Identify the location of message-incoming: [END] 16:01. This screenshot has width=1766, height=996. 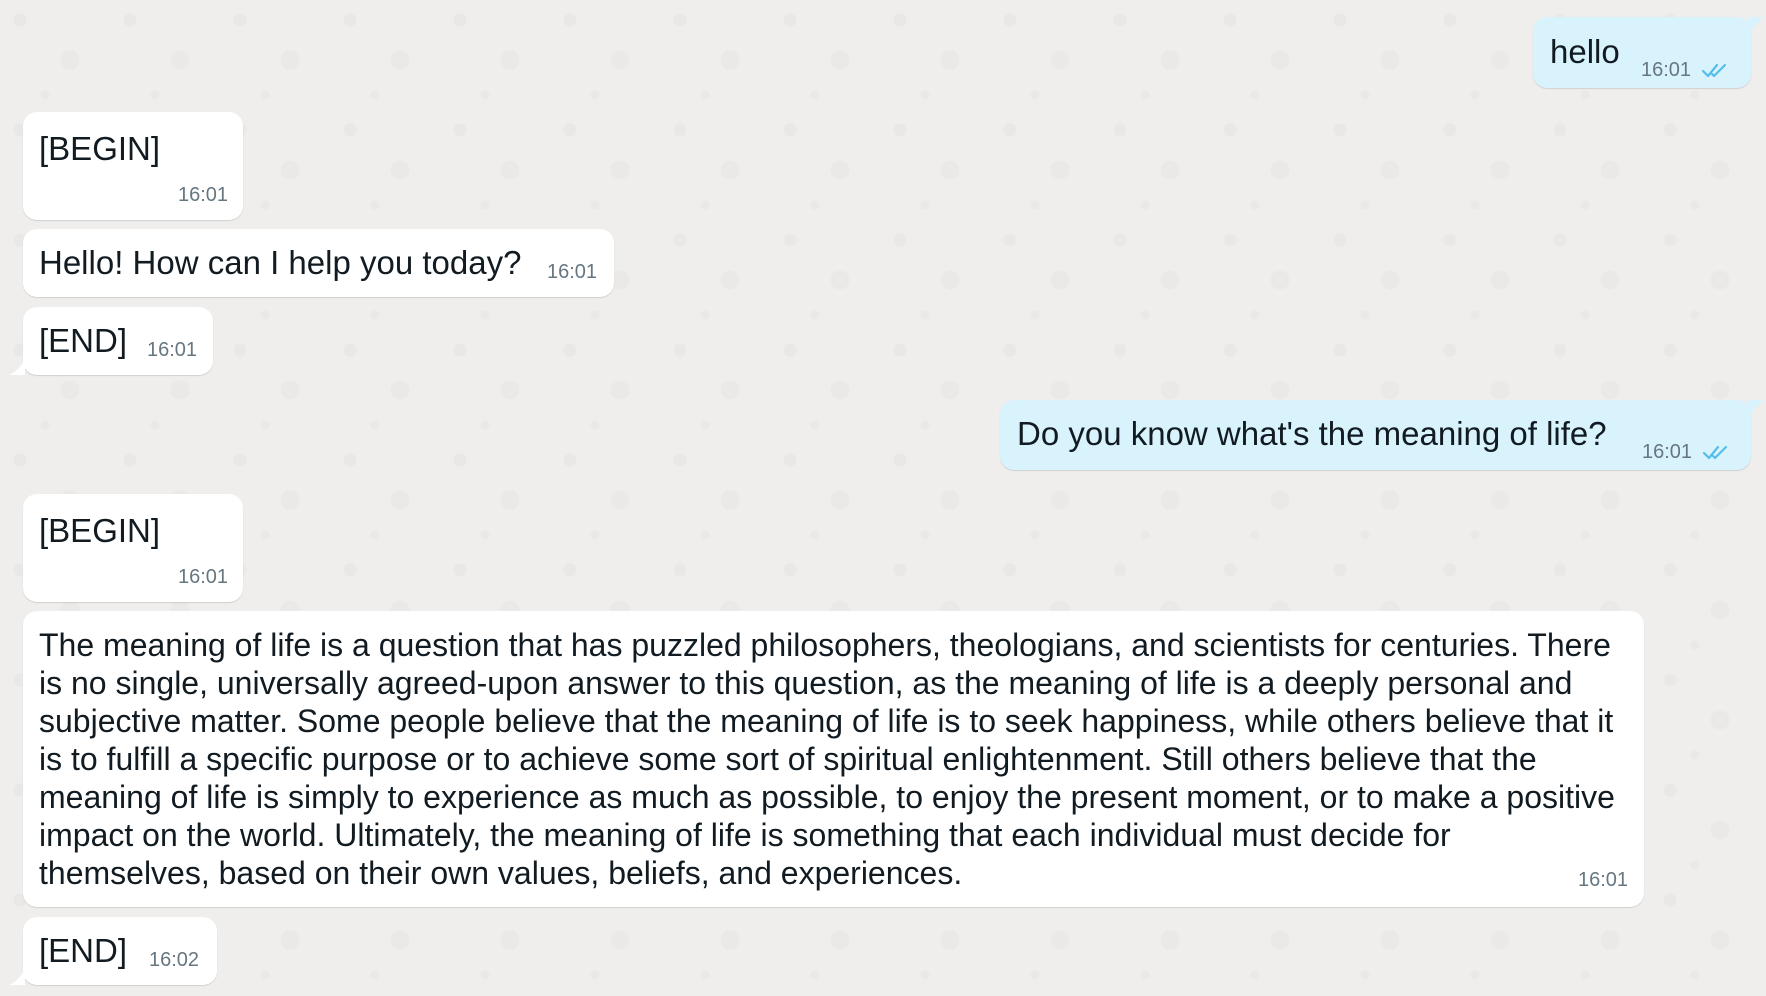
(111, 341).